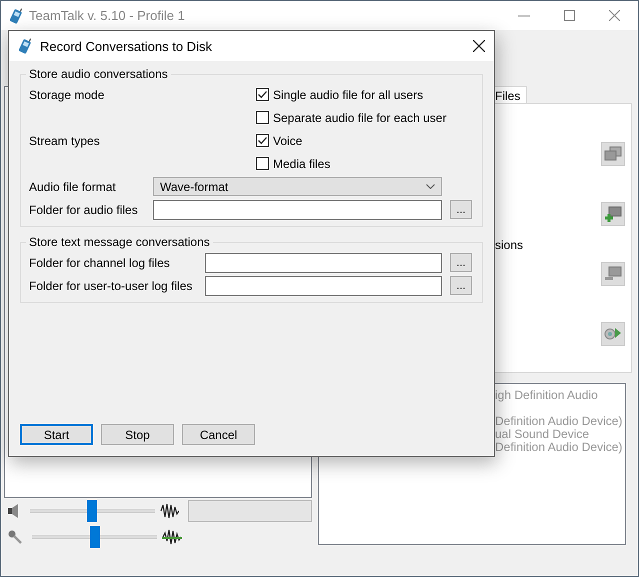  What do you see at coordinates (56, 434) in the screenshot?
I see `dialog-button: Start` at bounding box center [56, 434].